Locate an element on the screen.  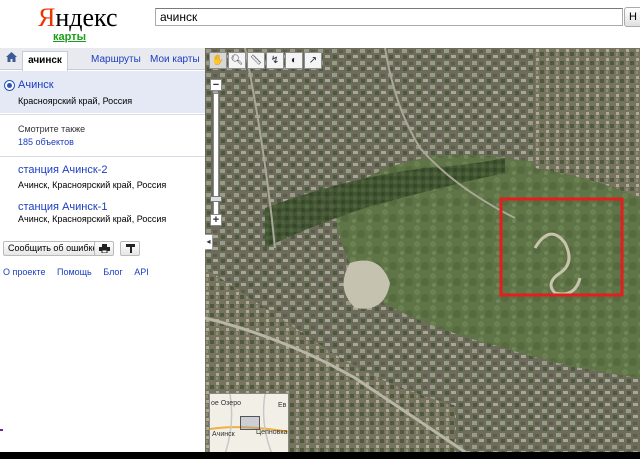
collapse-panel-button: ◂ is located at coordinates (209, 242).